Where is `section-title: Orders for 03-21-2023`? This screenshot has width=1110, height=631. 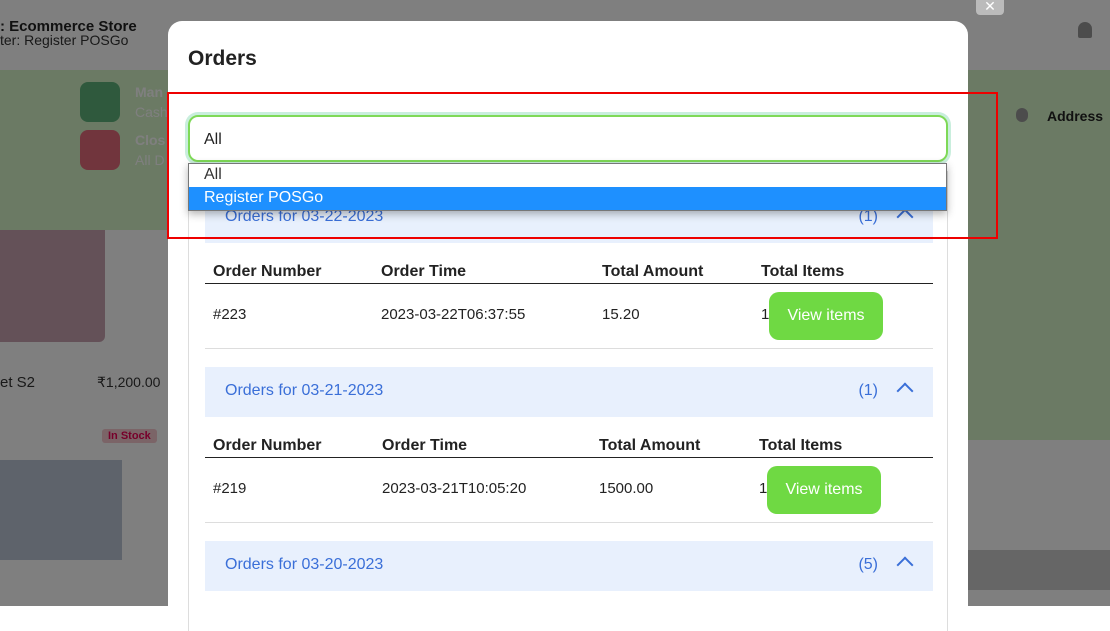
section-title: Orders for 03-21-2023 is located at coordinates (304, 390).